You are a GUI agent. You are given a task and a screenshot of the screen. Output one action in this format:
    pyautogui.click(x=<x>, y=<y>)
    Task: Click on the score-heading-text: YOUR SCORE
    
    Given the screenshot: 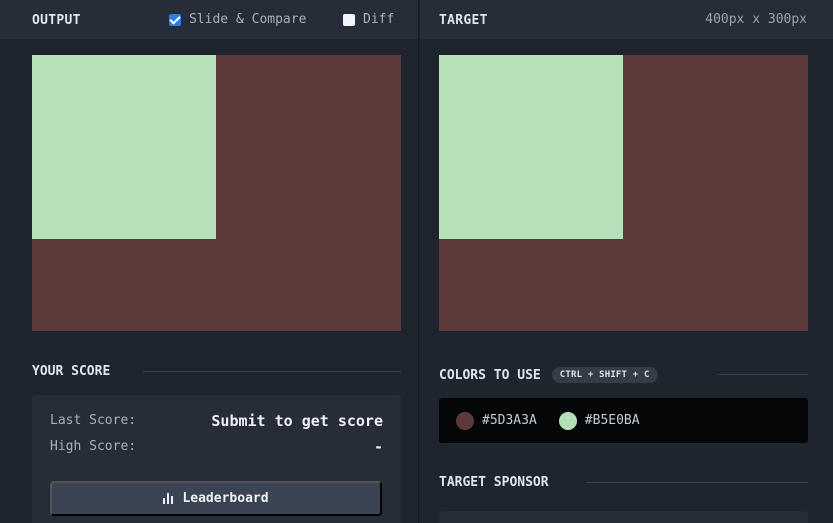 What is the action you would take?
    pyautogui.click(x=71, y=371)
    